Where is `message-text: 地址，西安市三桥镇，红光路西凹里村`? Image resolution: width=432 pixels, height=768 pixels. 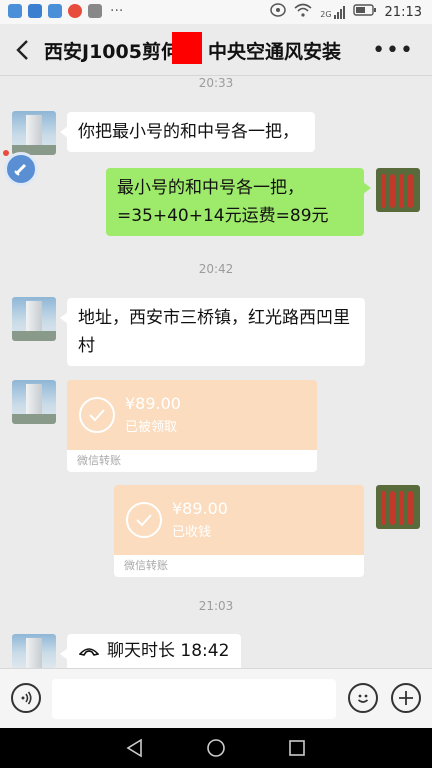
message-text: 地址，西安市三桥镇，红光路西凹里村 is located at coordinates (214, 332).